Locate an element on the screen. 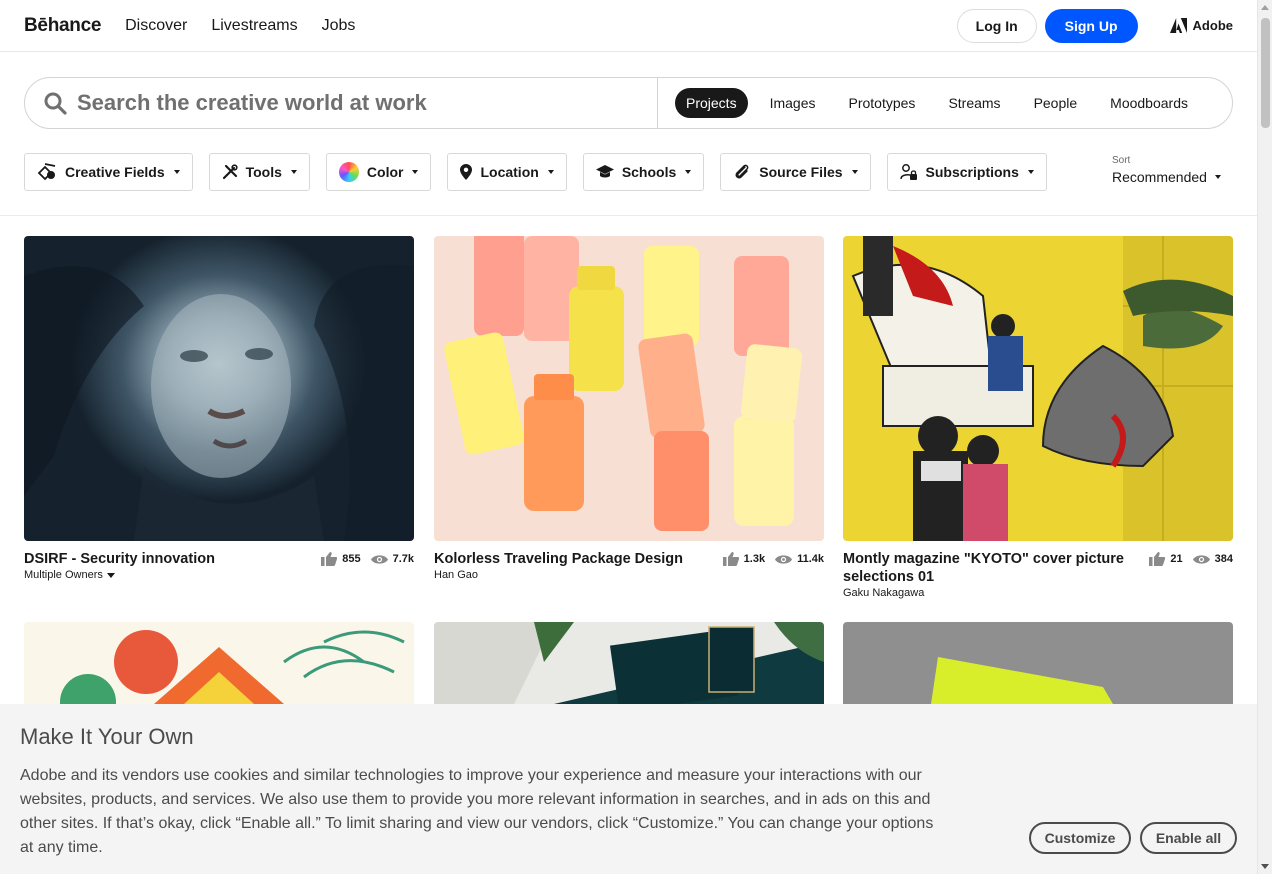 This screenshot has width=1272, height=874. search-field-wrapper is located at coordinates (341, 103).